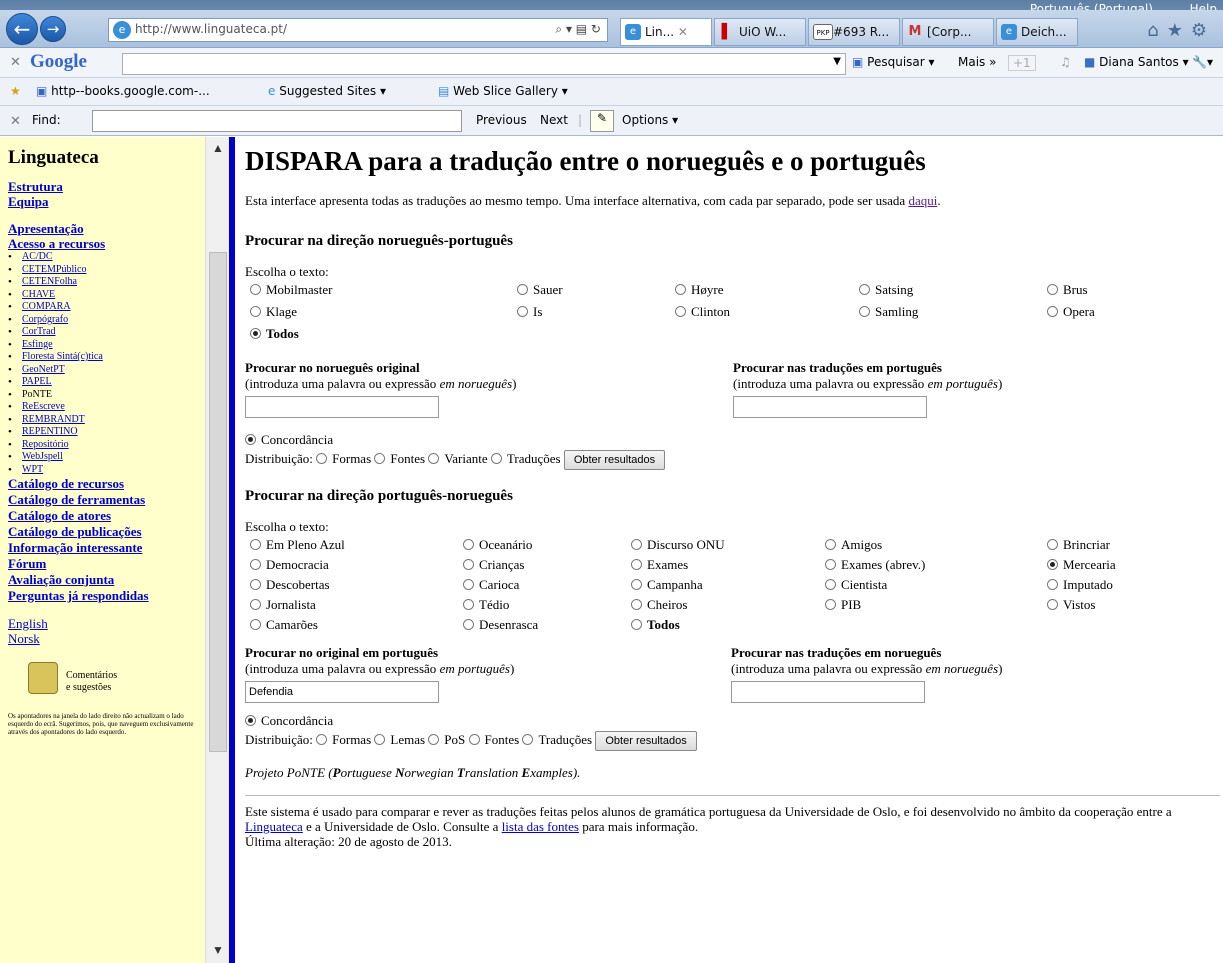 The height and width of the screenshot is (963, 1223). What do you see at coordinates (699, 290) in the screenshot?
I see `radio-hoyre: Høyre` at bounding box center [699, 290].